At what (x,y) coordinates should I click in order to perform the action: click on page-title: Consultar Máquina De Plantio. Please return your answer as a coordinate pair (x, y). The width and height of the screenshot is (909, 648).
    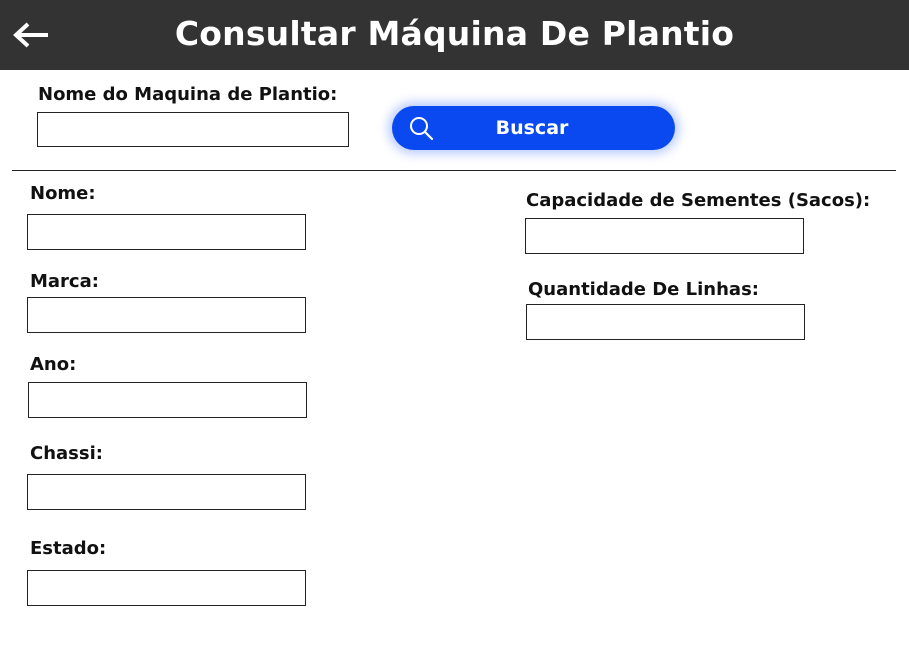
    Looking at the image, I should click on (454, 33).